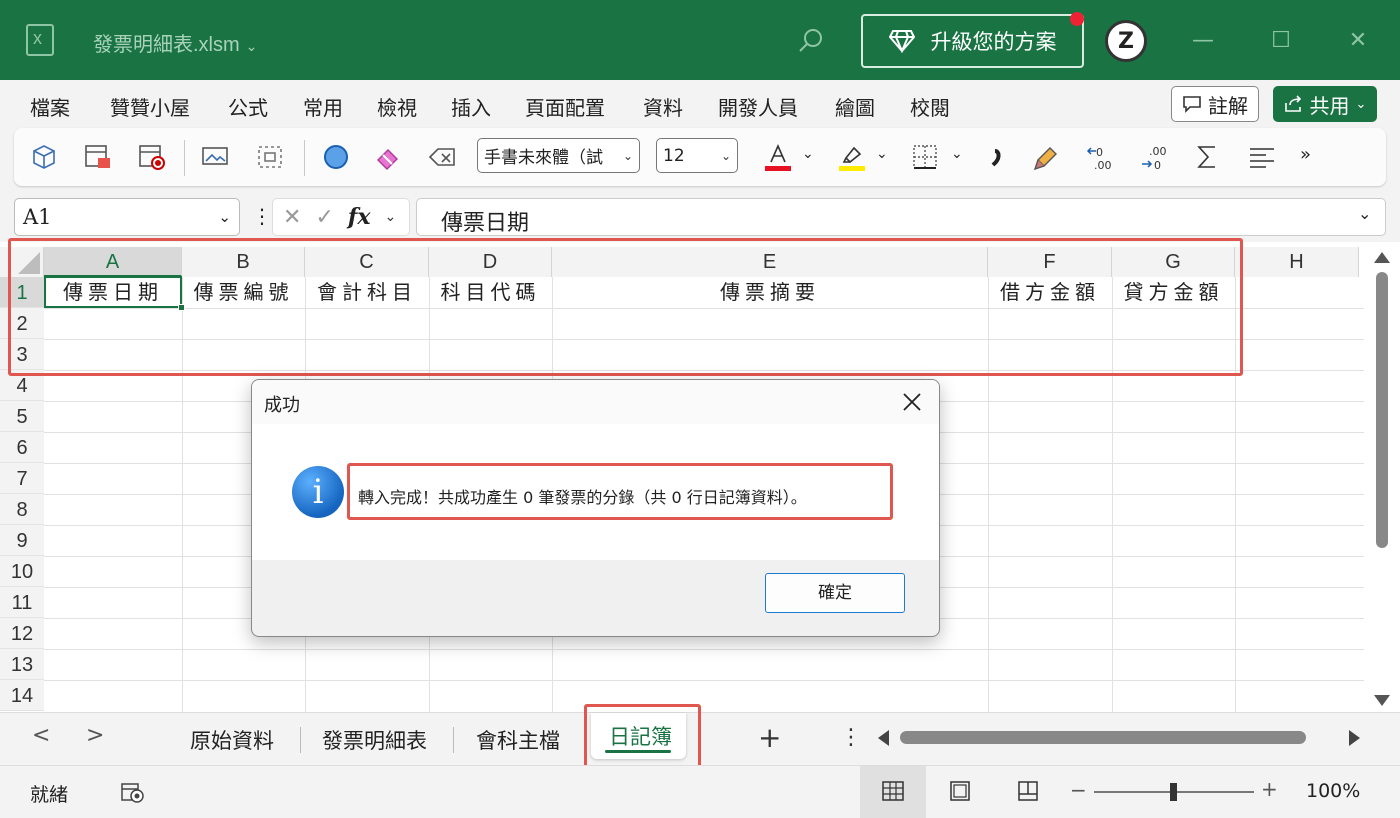 The width and height of the screenshot is (1400, 818). Describe the element at coordinates (1192, 104) in the screenshot. I see `comment-icon` at that location.